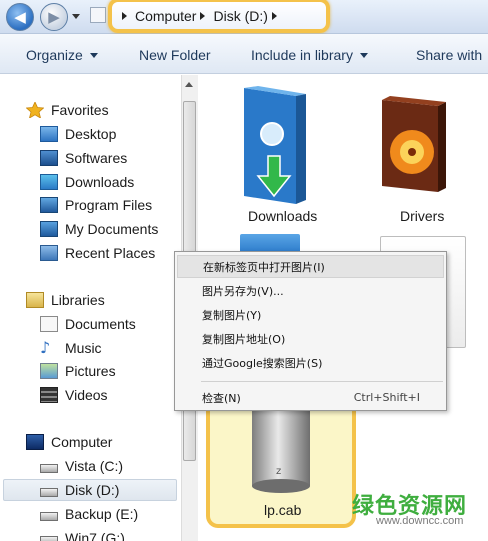  I want to click on menu-item-label: 在新标签页中打开图片(I), so click(264, 267).